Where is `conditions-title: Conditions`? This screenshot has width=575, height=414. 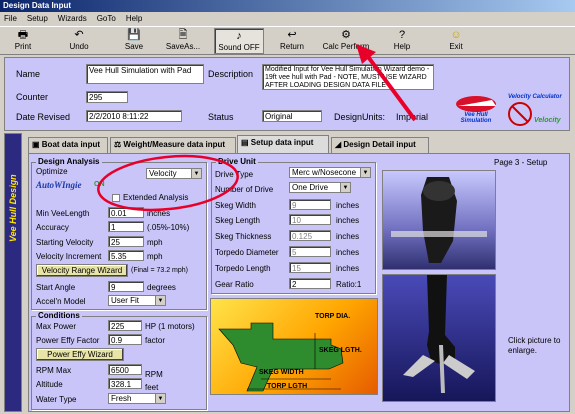 conditions-title: Conditions is located at coordinates (59, 315).